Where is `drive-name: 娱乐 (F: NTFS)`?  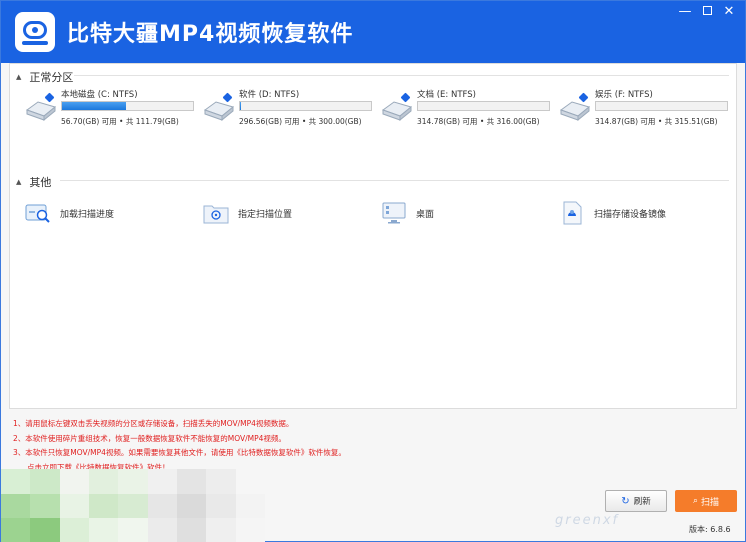 drive-name: 娱乐 (F: NTFS) is located at coordinates (624, 95).